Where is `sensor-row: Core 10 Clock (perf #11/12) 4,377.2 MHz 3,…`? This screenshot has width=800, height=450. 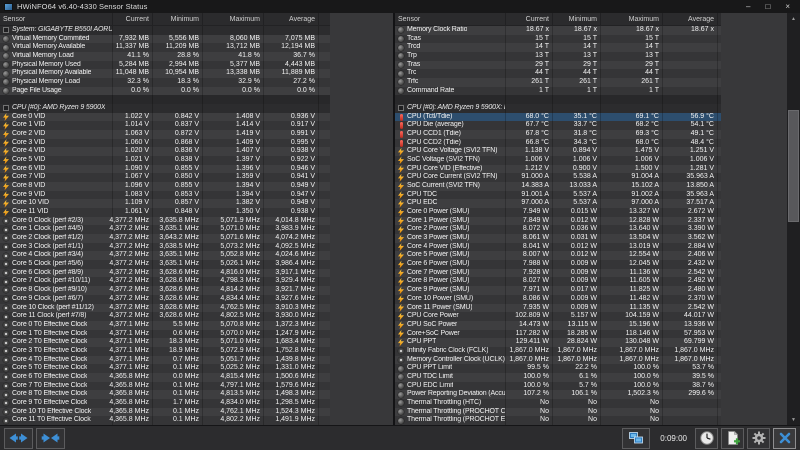
sensor-row: Core 10 Clock (perf #11/12) 4,377.2 MHz 3,… is located at coordinates (165, 308).